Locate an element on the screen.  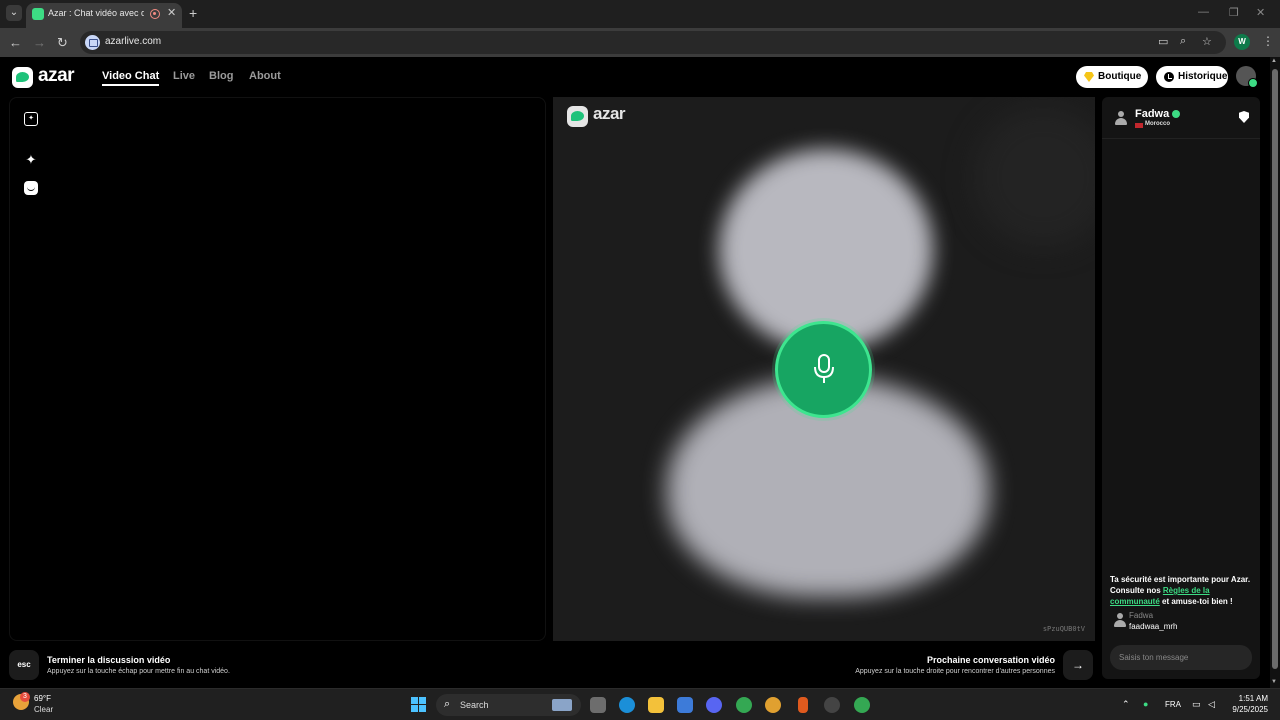
background-shadow is located at coordinates (1034, 177).